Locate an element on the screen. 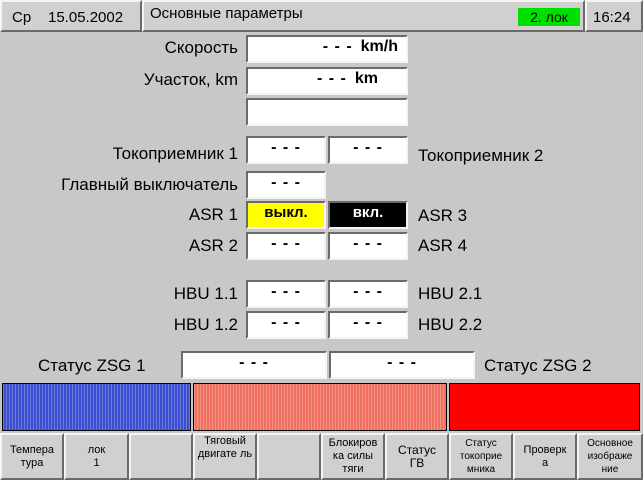 This screenshot has width=643, height=480. asr3-label: ASR 3 is located at coordinates (443, 215).